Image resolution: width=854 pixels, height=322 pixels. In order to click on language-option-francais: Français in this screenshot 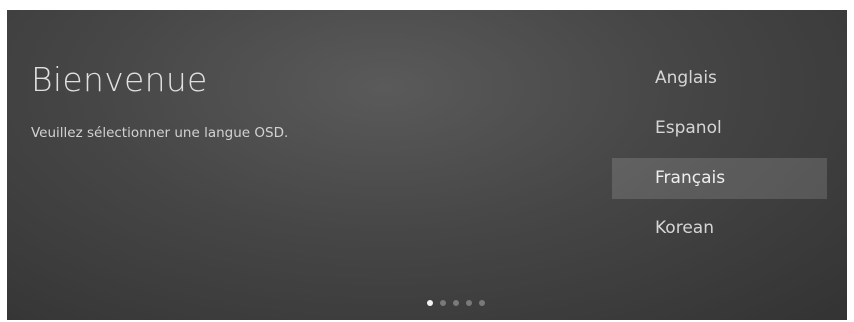, I will do `click(719, 178)`.